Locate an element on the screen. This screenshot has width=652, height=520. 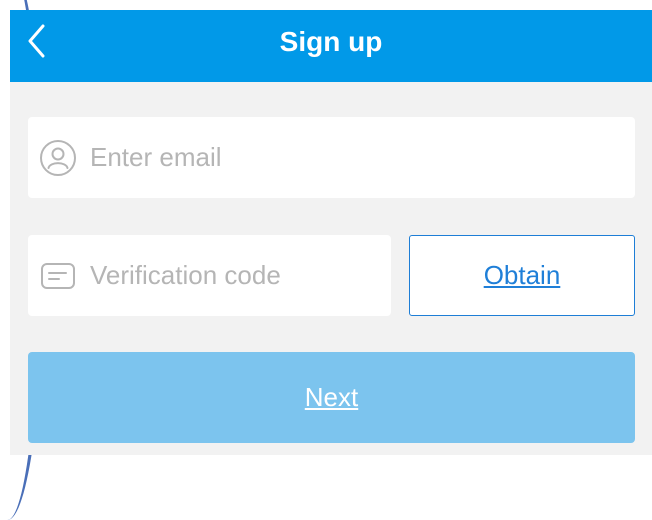
verification-code-field-container is located at coordinates (209, 275).